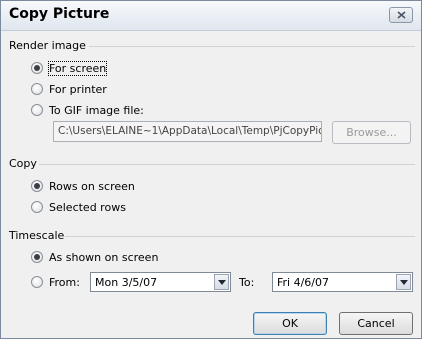 The image size is (424, 341). What do you see at coordinates (77, 68) in the screenshot?
I see `radio-label: For screen` at bounding box center [77, 68].